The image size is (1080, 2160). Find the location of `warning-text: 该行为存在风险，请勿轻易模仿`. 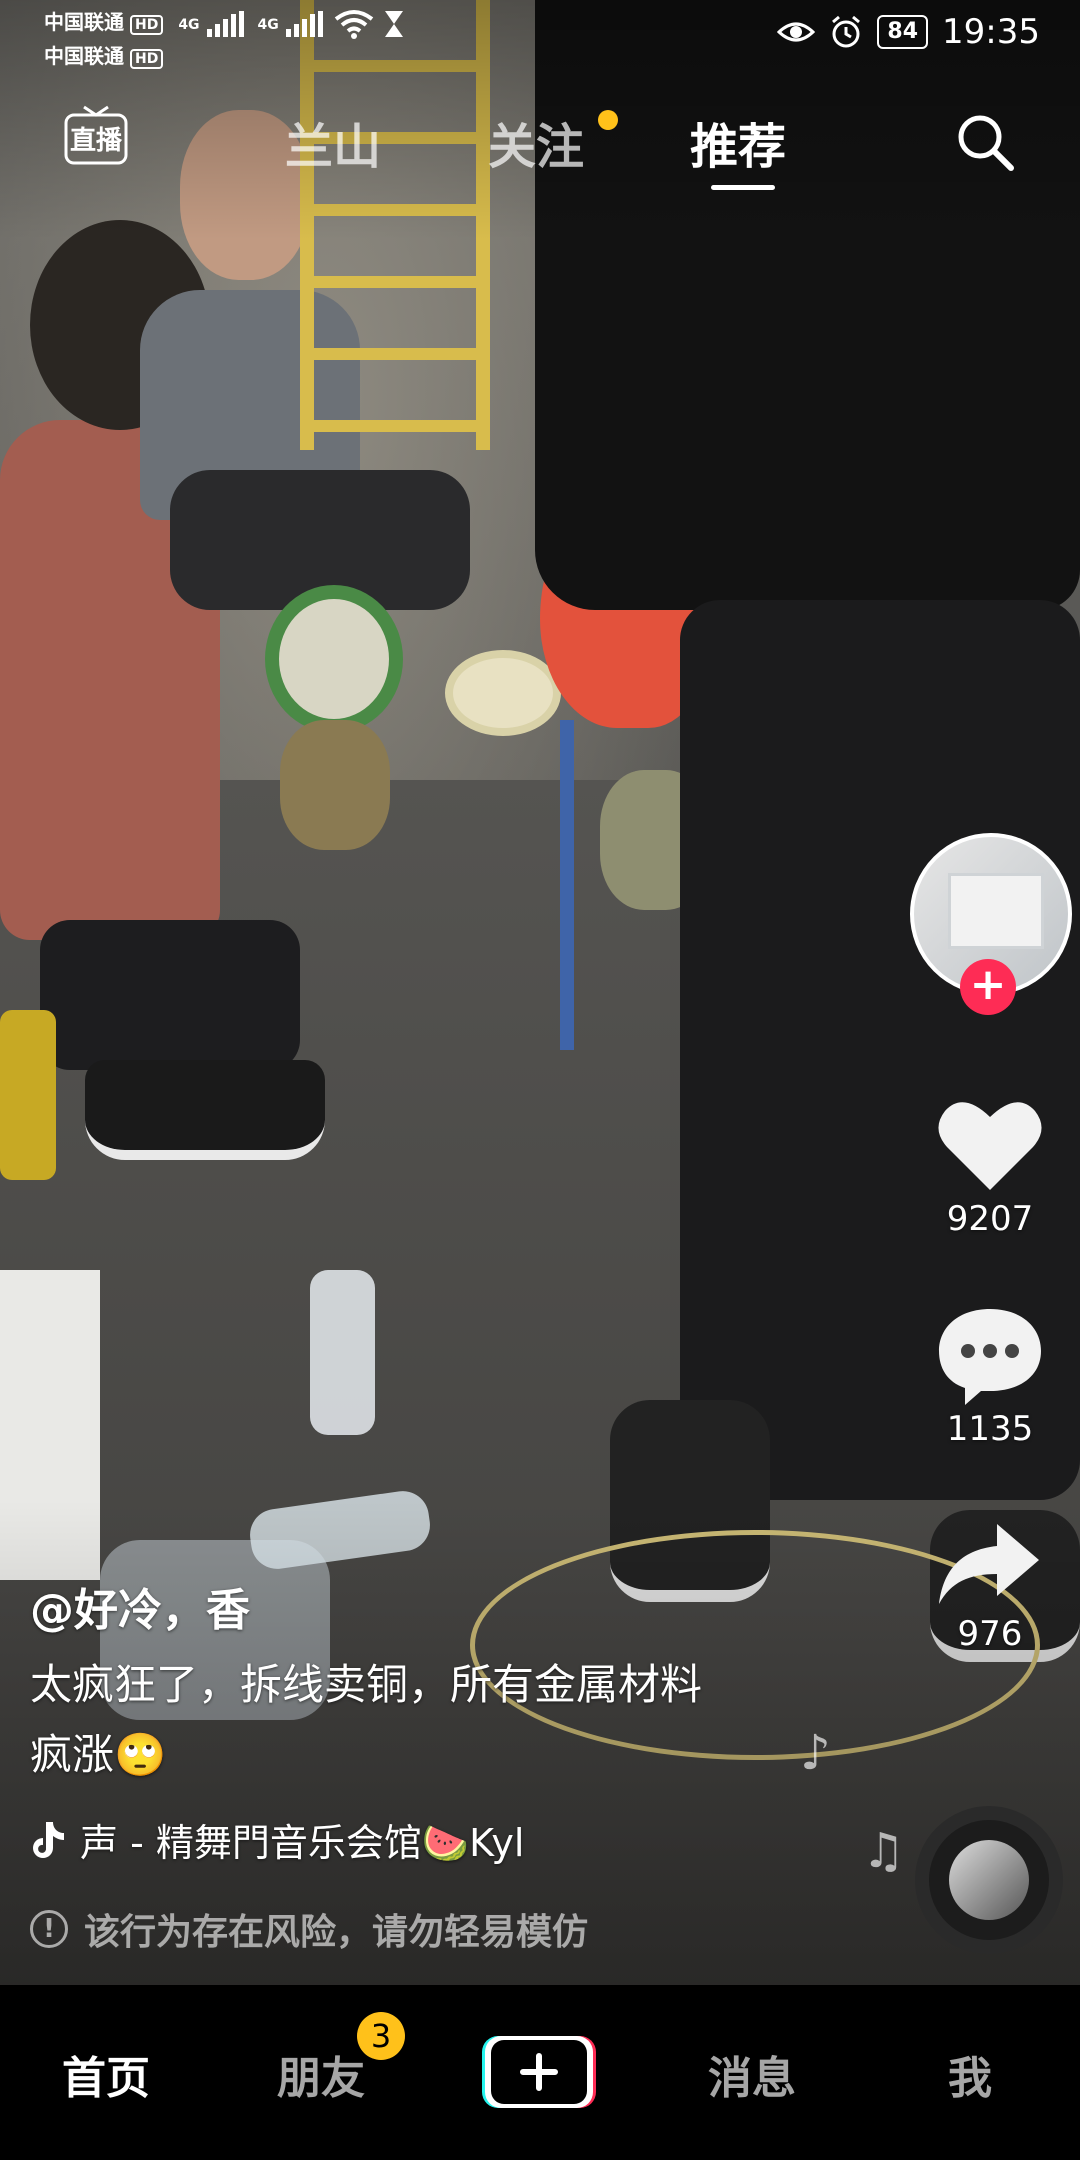

warning-text: 该行为存在风险，请勿轻易模仿 is located at coordinates (336, 1932).